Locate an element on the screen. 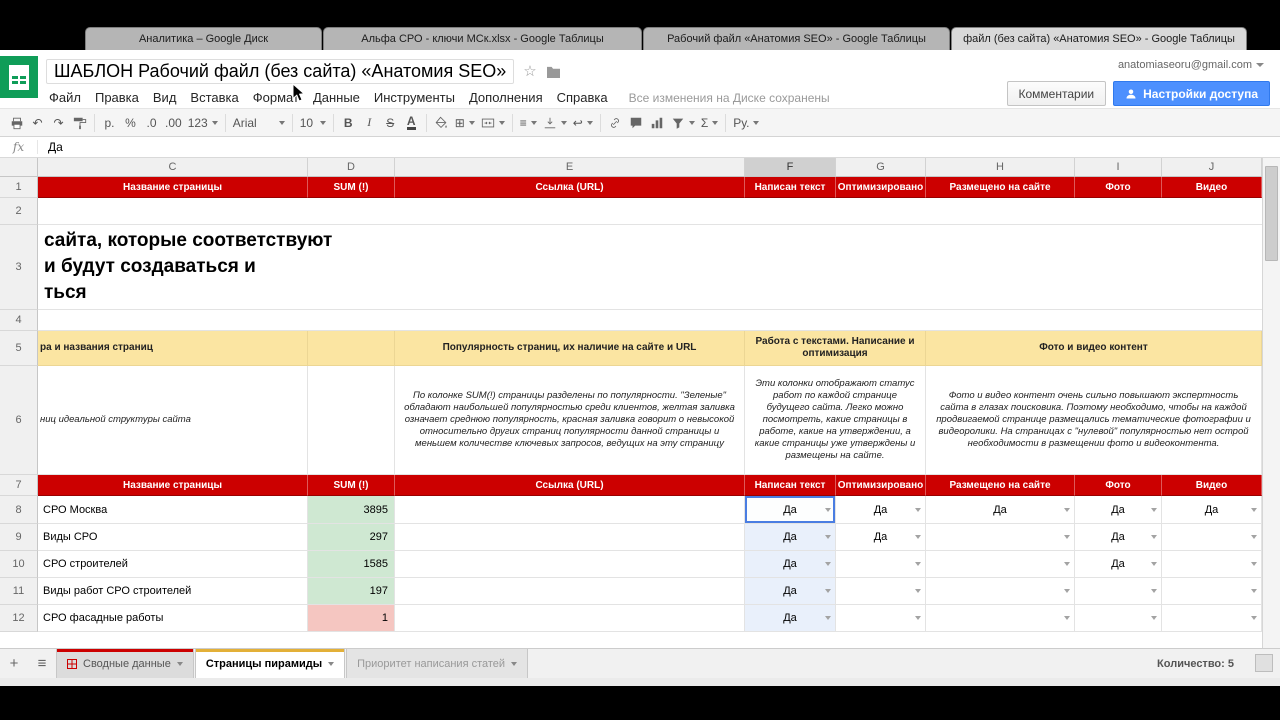 The width and height of the screenshot is (1280, 720). cell-page-name: Виды работ СРО строителей is located at coordinates (173, 591).